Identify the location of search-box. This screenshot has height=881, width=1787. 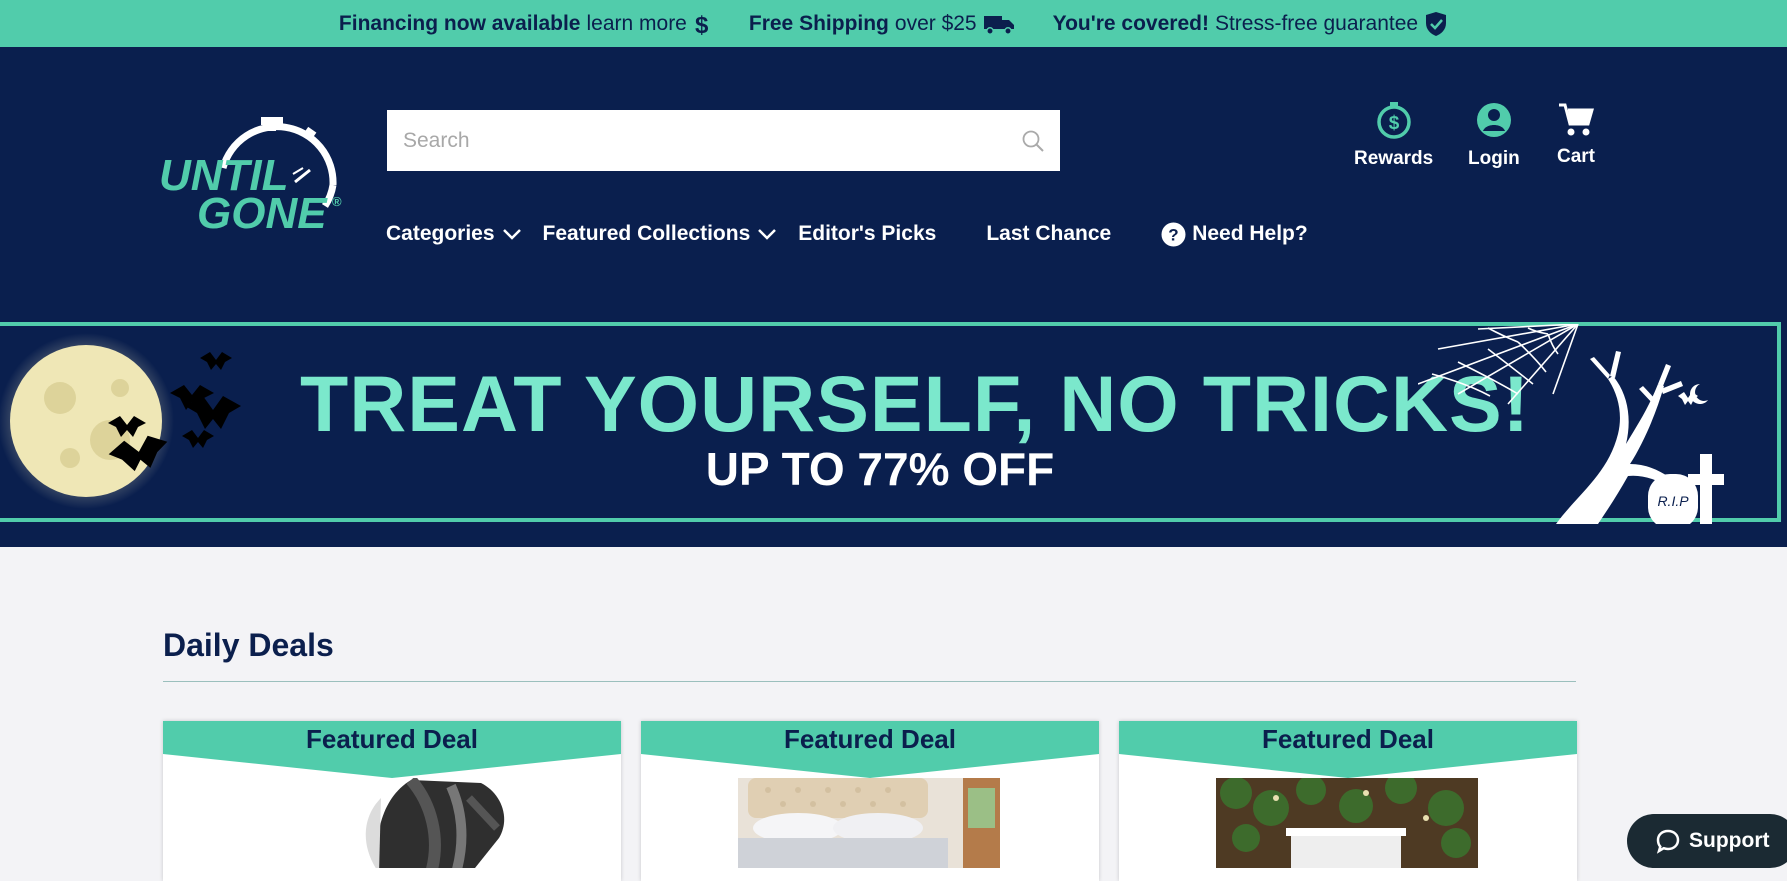
(723, 140).